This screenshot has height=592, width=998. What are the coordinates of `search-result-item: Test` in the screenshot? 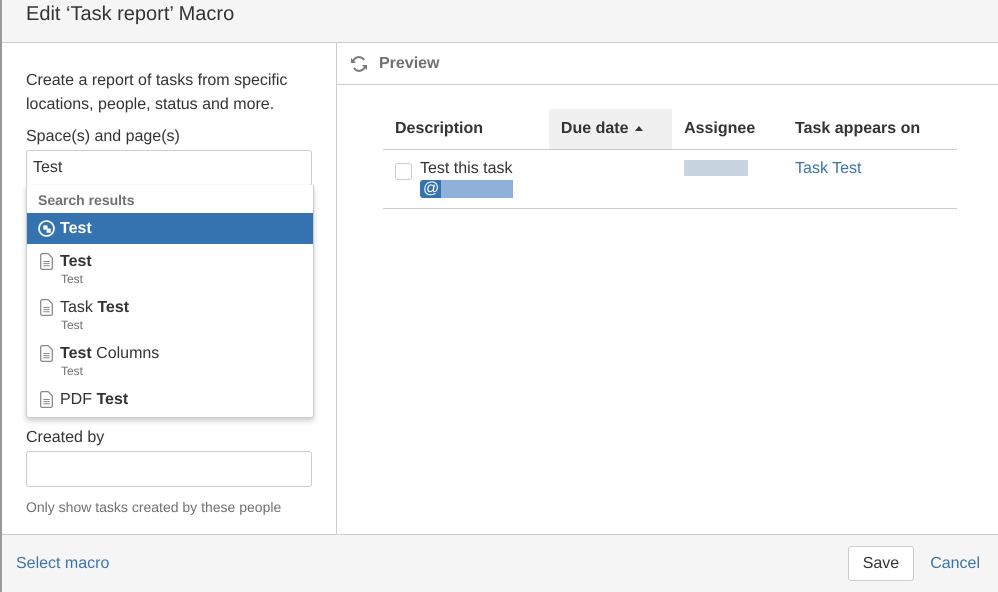 It's located at (170, 228).